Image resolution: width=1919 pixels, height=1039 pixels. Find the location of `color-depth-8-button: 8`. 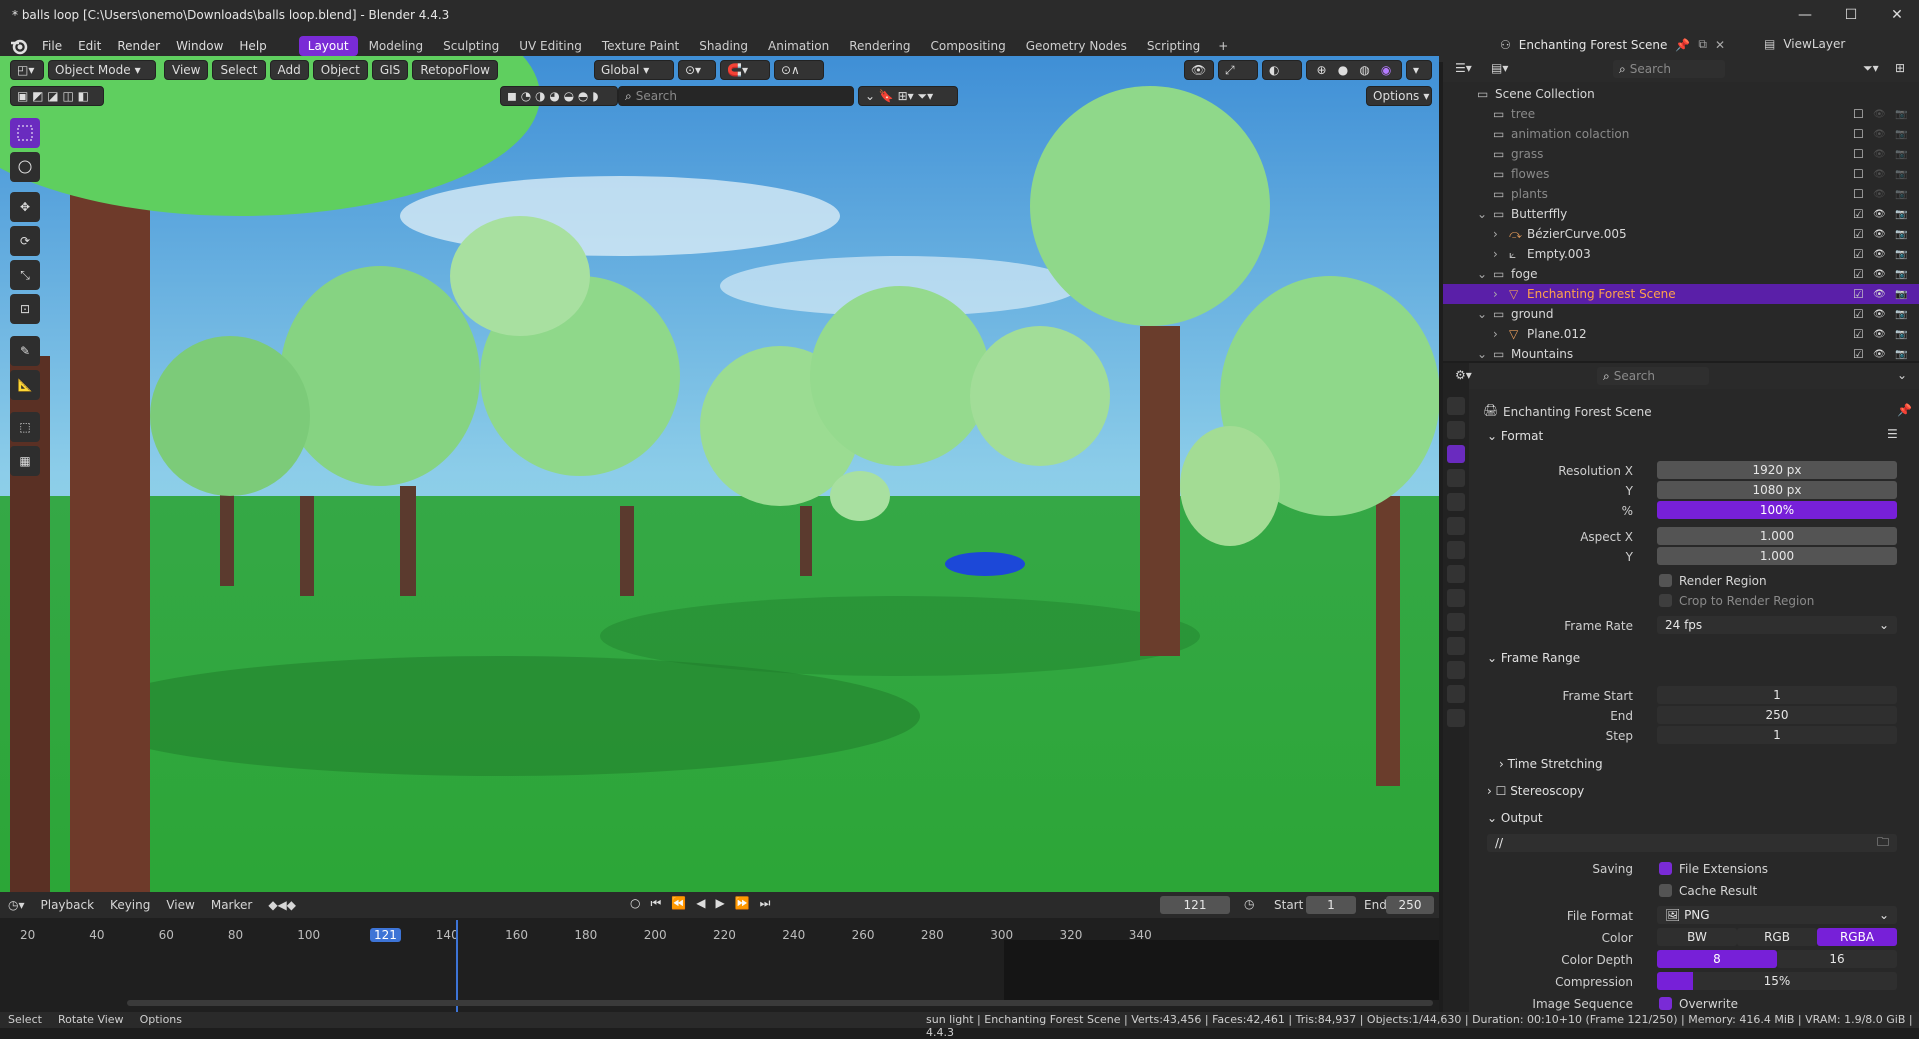

color-depth-8-button: 8 is located at coordinates (1717, 959).